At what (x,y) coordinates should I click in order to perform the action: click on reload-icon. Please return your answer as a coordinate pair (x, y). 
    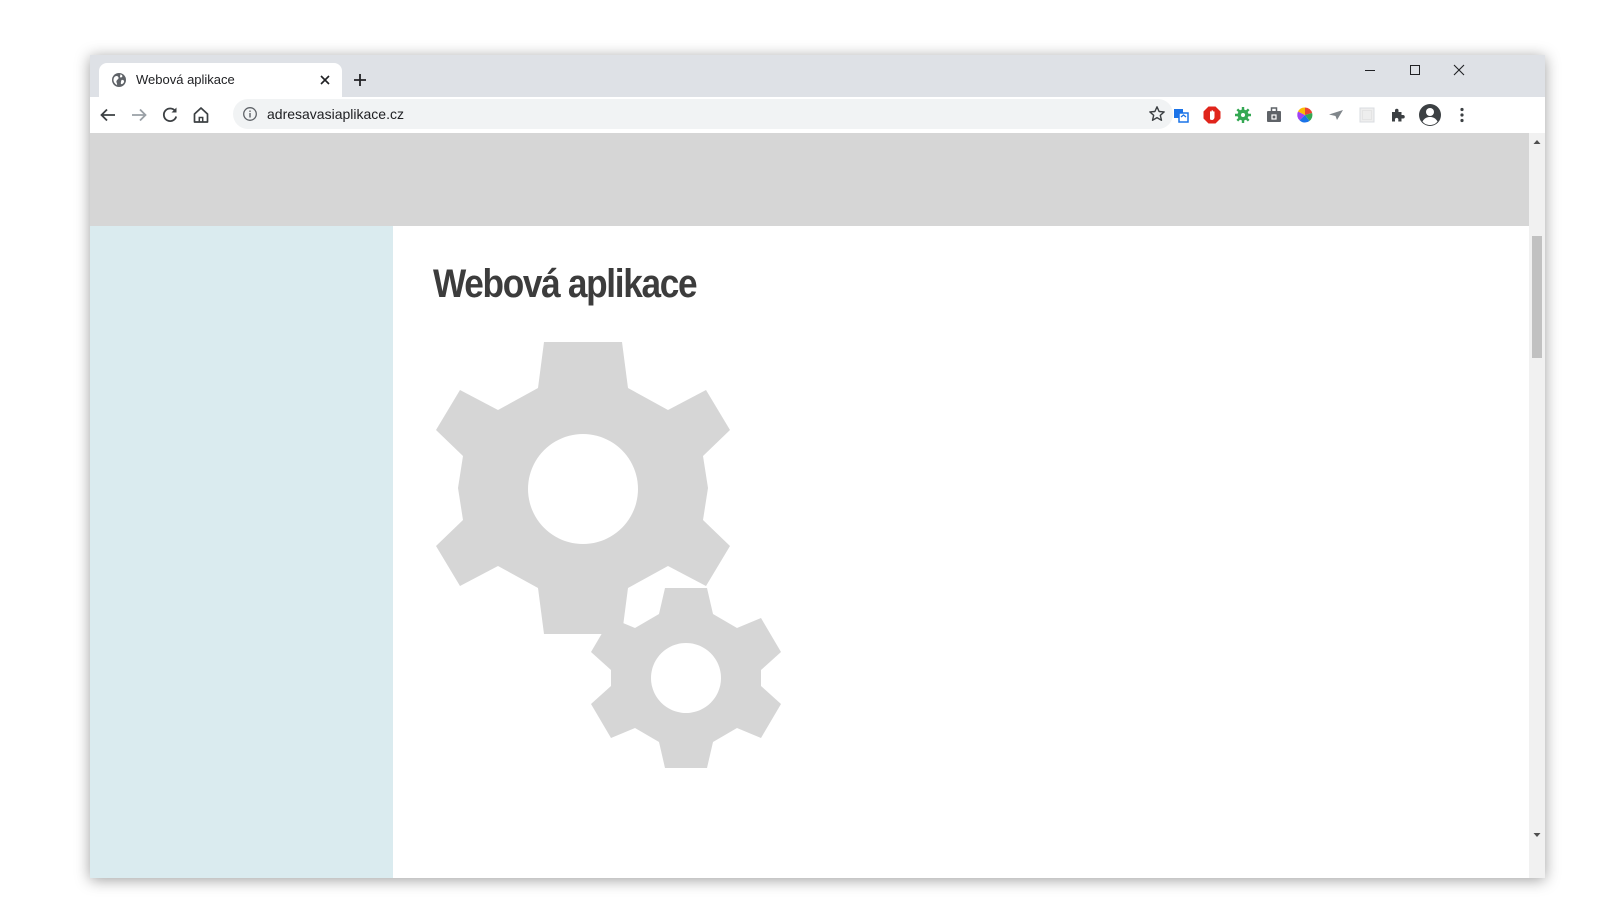
    Looking at the image, I should click on (170, 115).